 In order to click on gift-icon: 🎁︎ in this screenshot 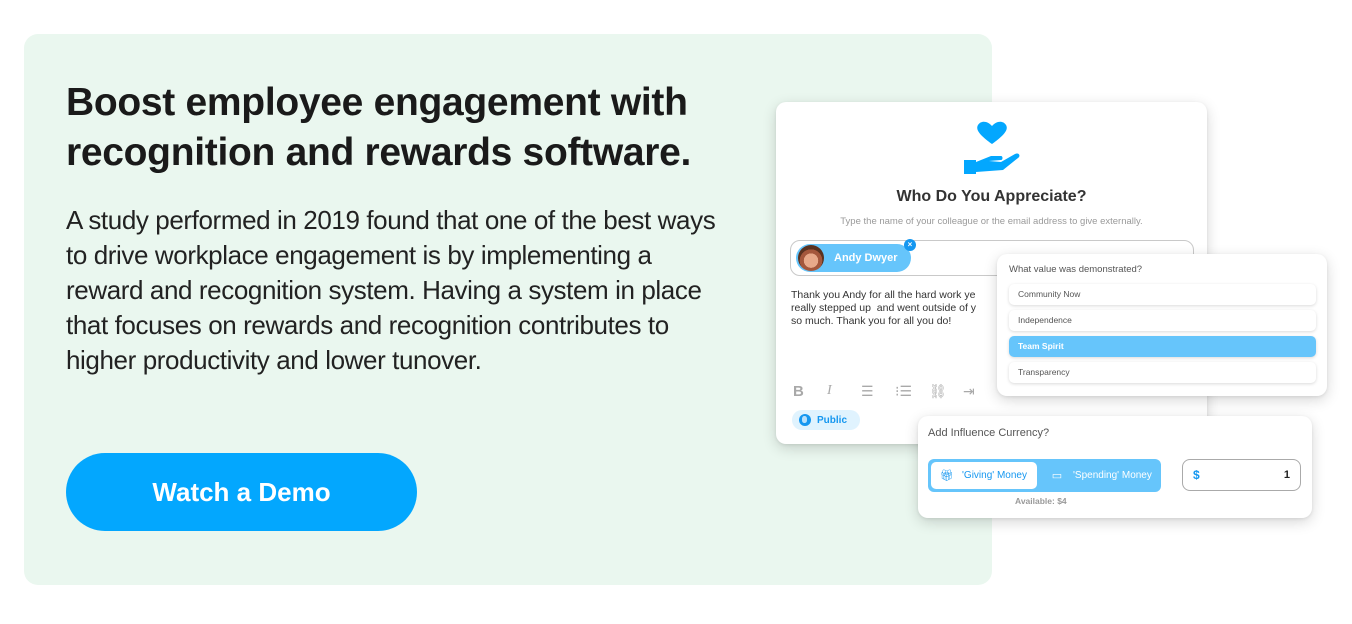, I will do `click(947, 476)`.